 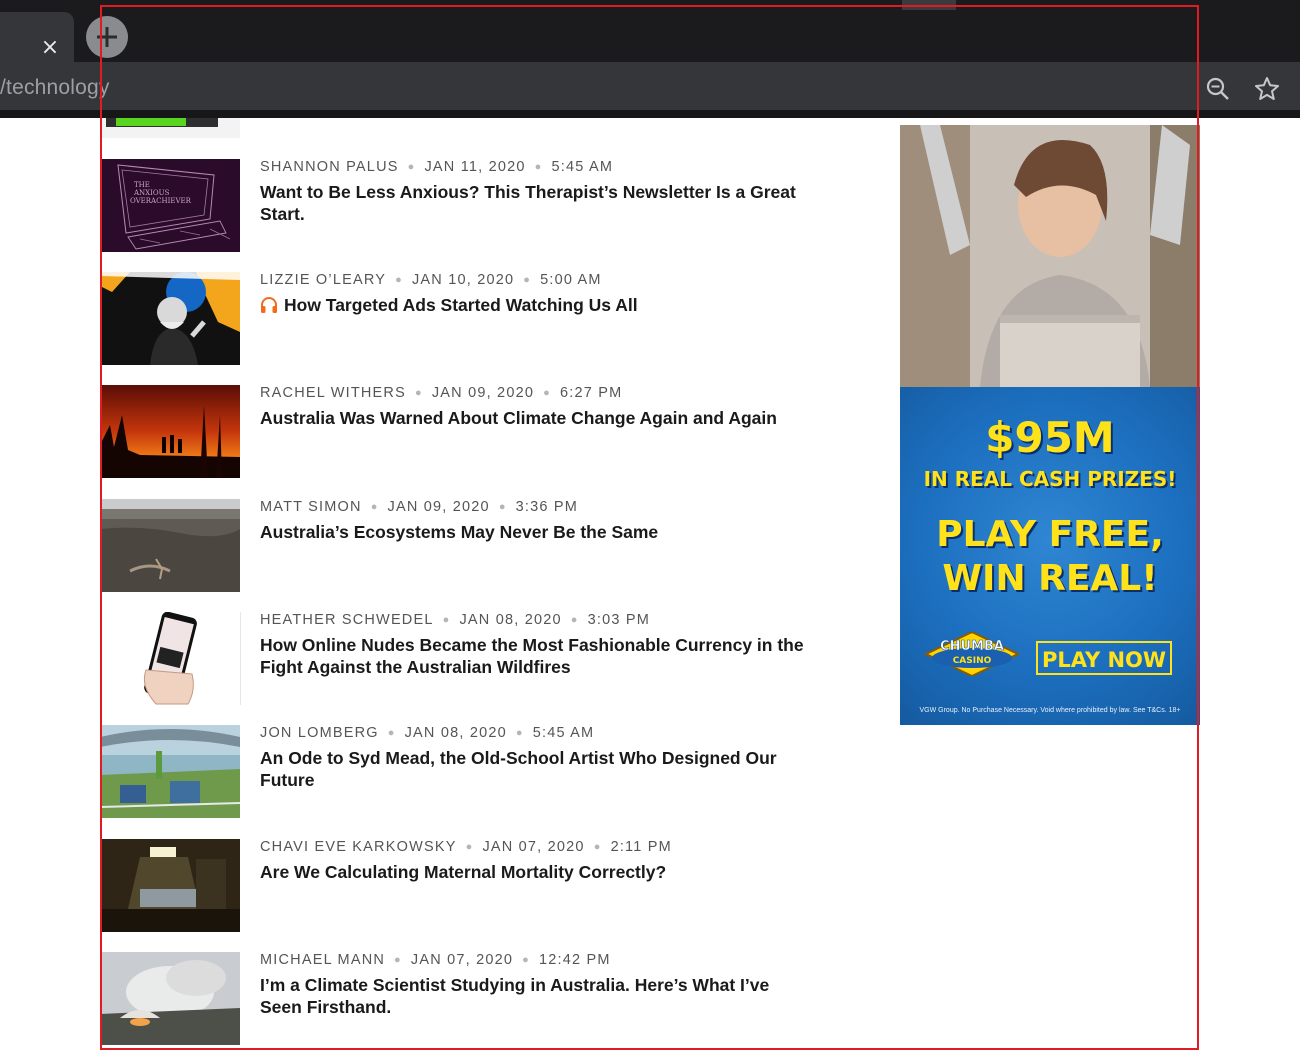 I want to click on zoom-out-icon, so click(x=1218, y=89).